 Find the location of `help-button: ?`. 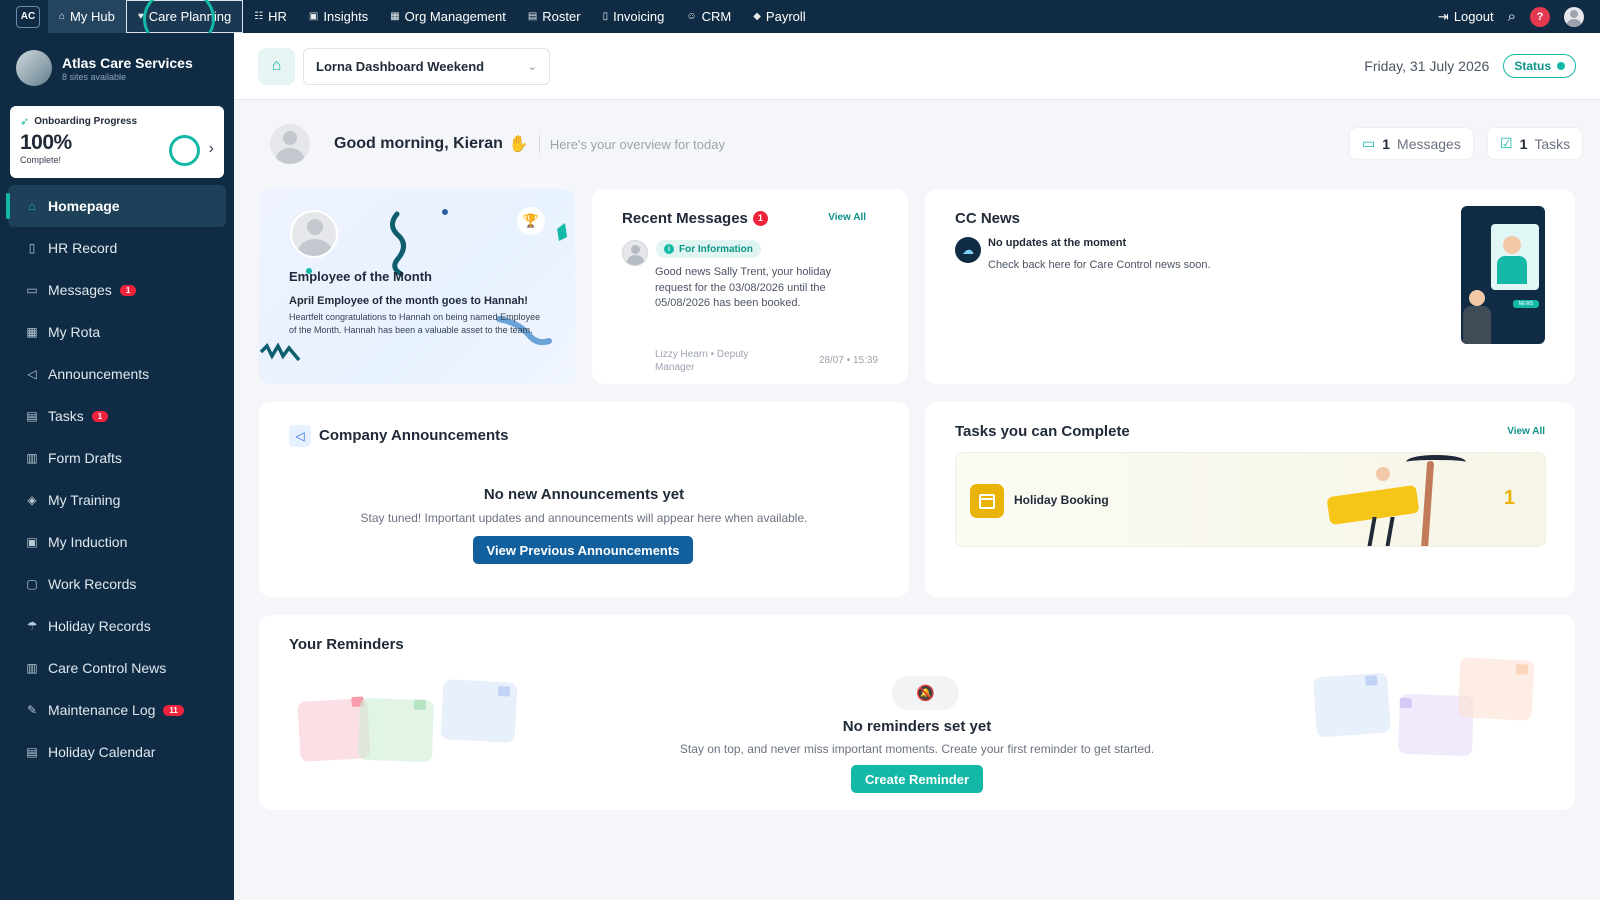

help-button: ? is located at coordinates (1540, 16).